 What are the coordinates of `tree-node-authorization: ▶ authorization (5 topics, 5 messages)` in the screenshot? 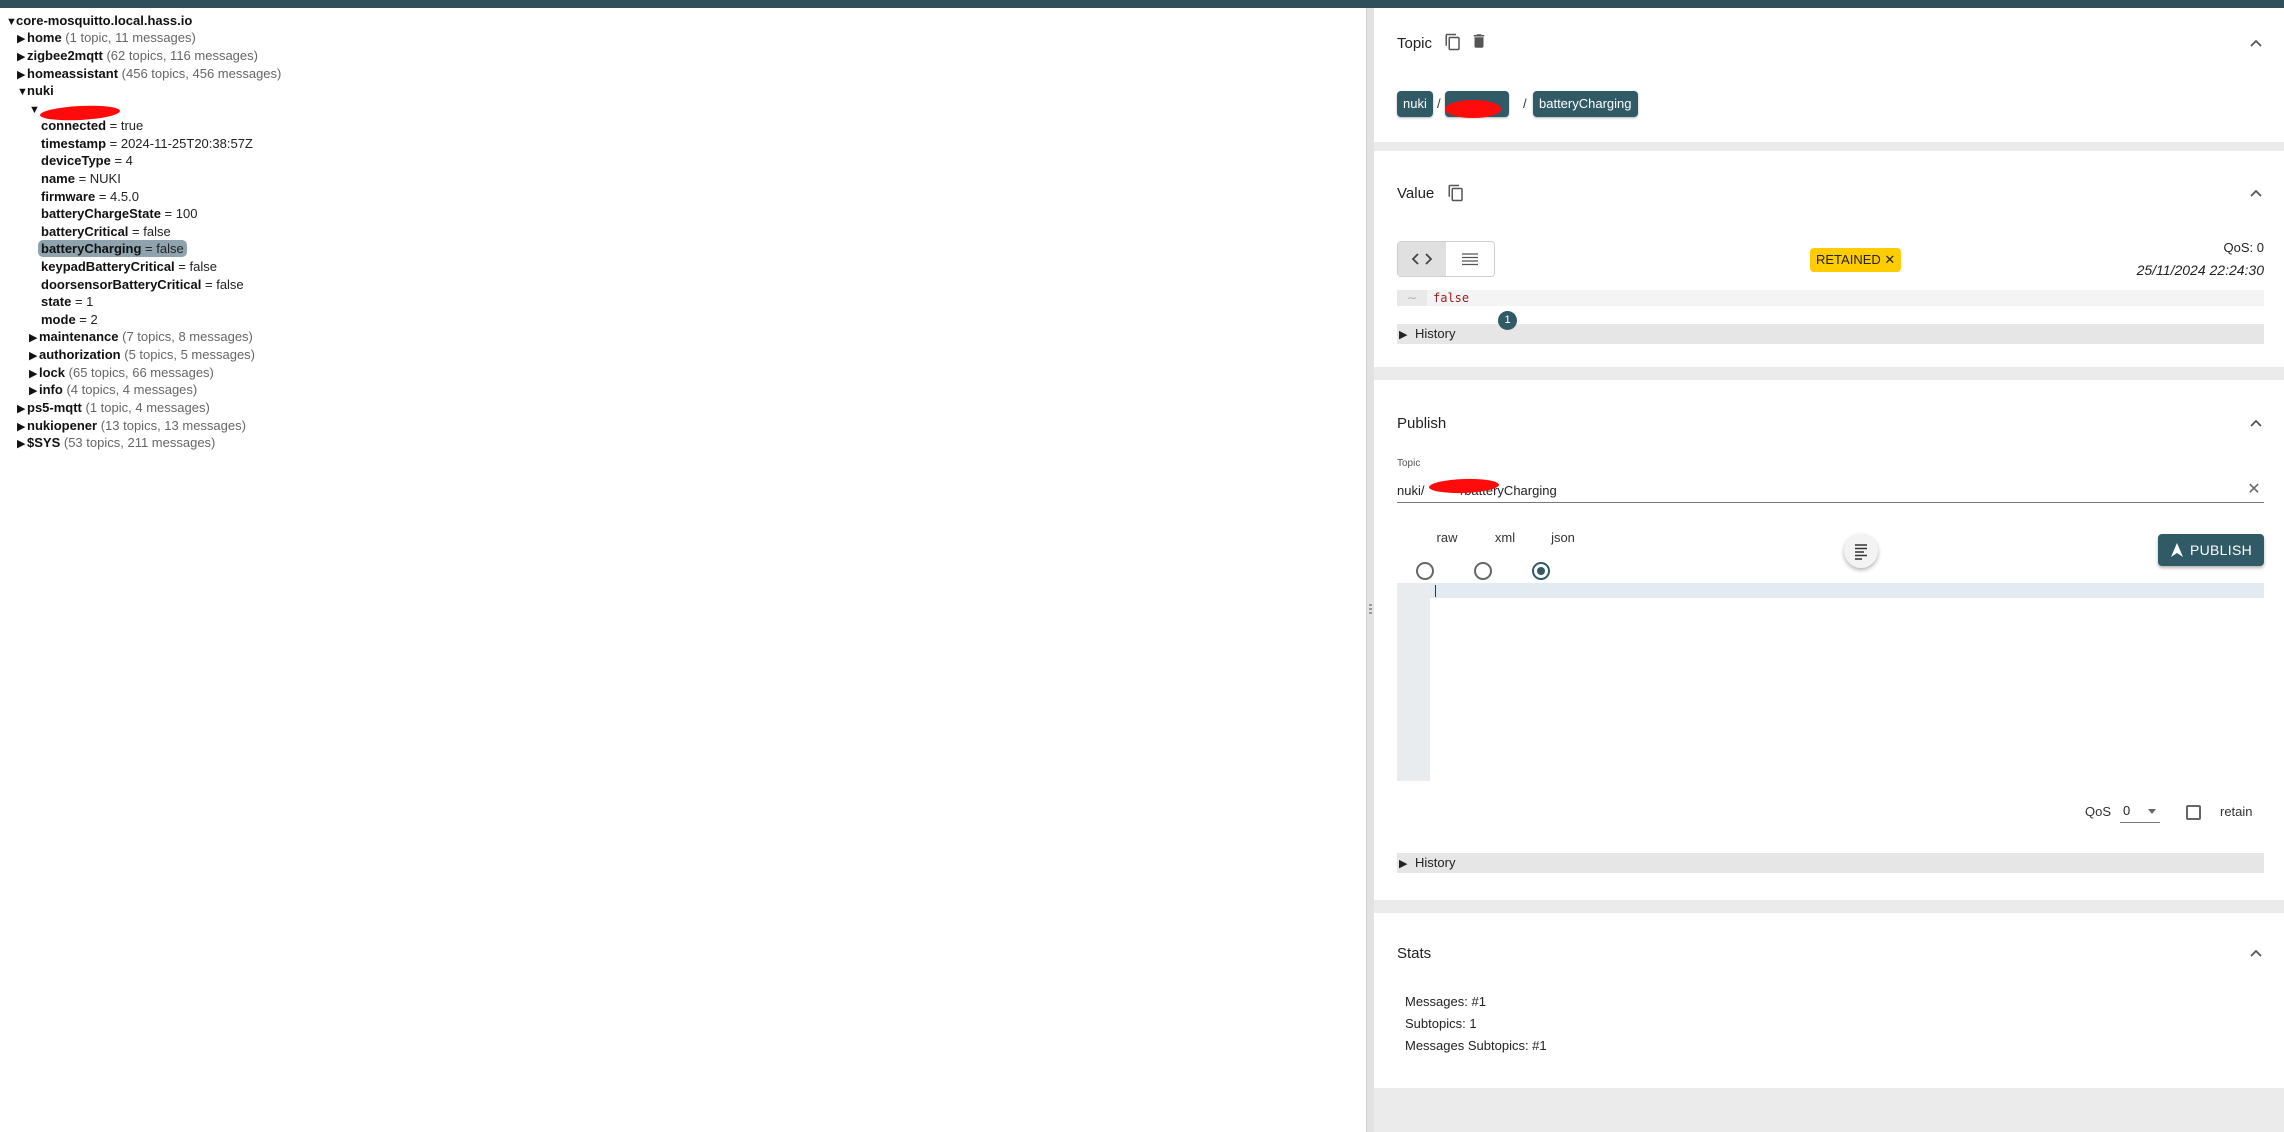 It's located at (142, 354).